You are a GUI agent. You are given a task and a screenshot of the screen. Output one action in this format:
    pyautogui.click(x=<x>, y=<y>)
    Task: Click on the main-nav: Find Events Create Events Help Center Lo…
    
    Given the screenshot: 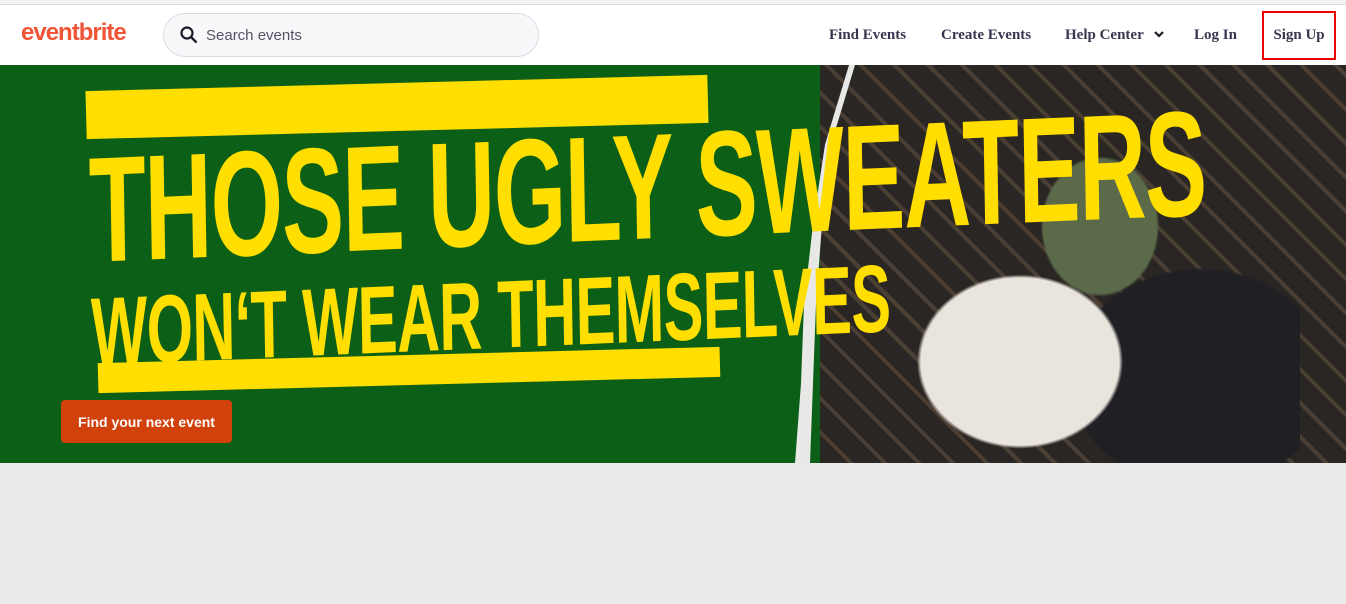 What is the action you would take?
    pyautogui.click(x=673, y=35)
    